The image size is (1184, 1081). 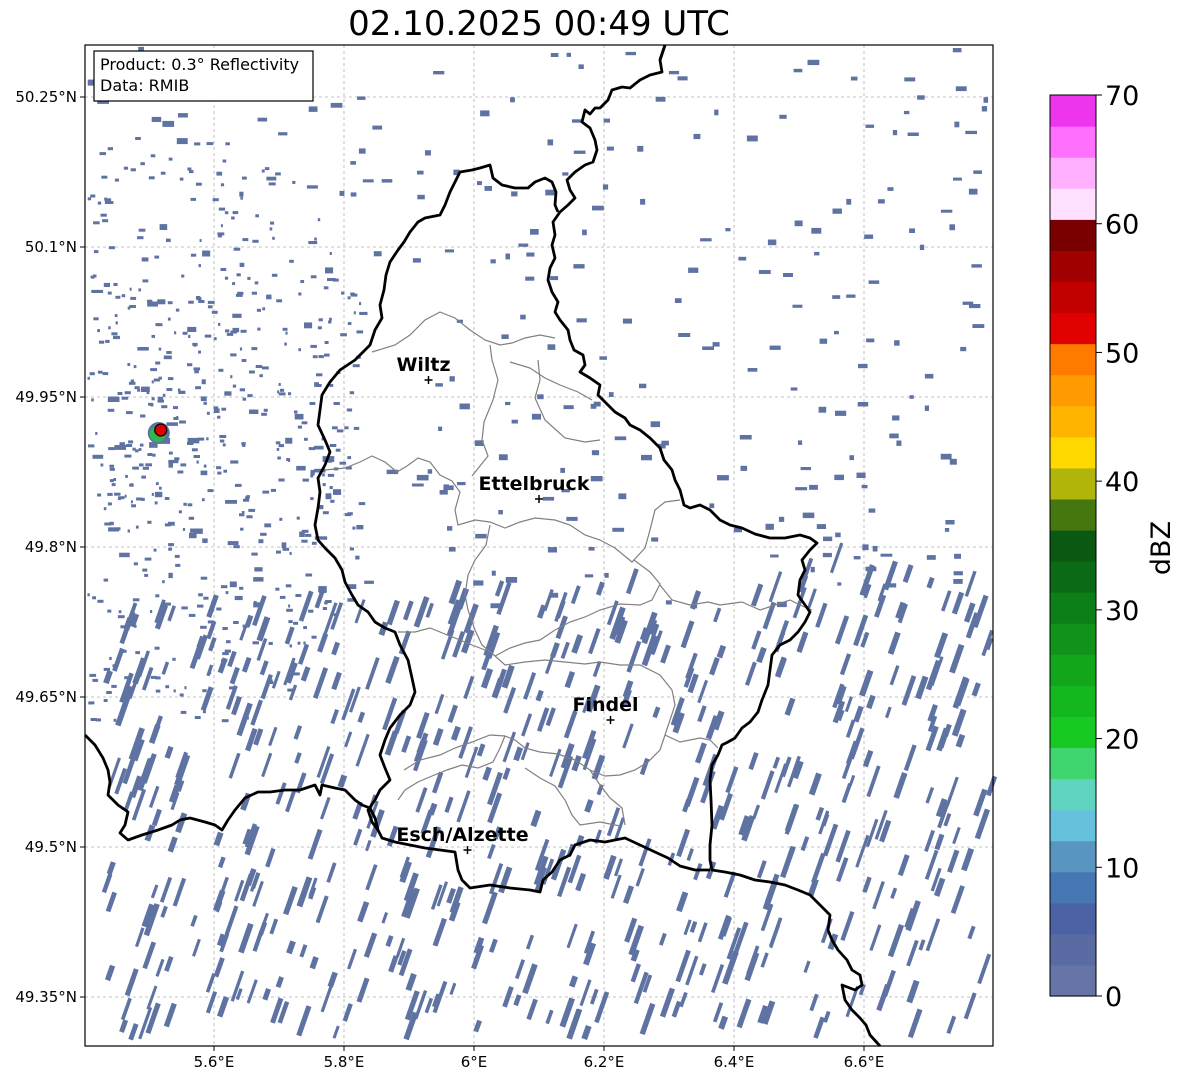 I want to click on echo-streak, so click(x=128, y=624).